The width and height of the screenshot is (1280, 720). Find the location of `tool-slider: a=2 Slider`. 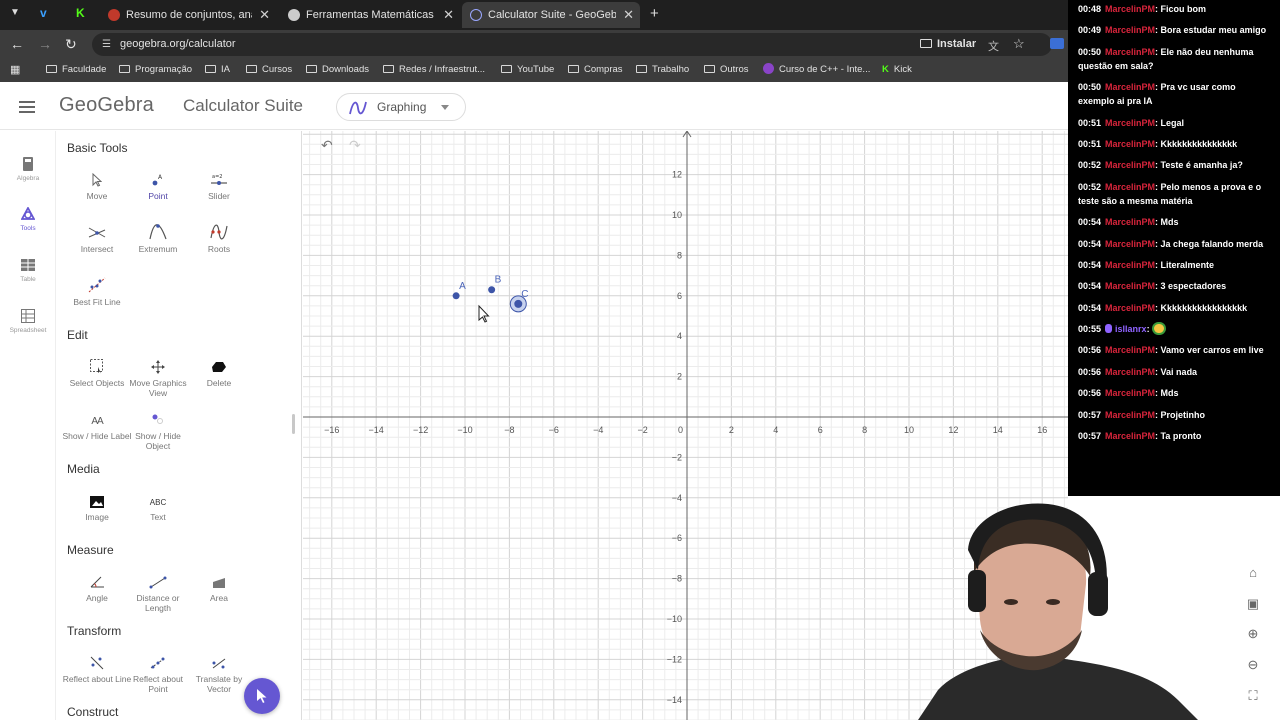

tool-slider: a=2 Slider is located at coordinates (219, 184).